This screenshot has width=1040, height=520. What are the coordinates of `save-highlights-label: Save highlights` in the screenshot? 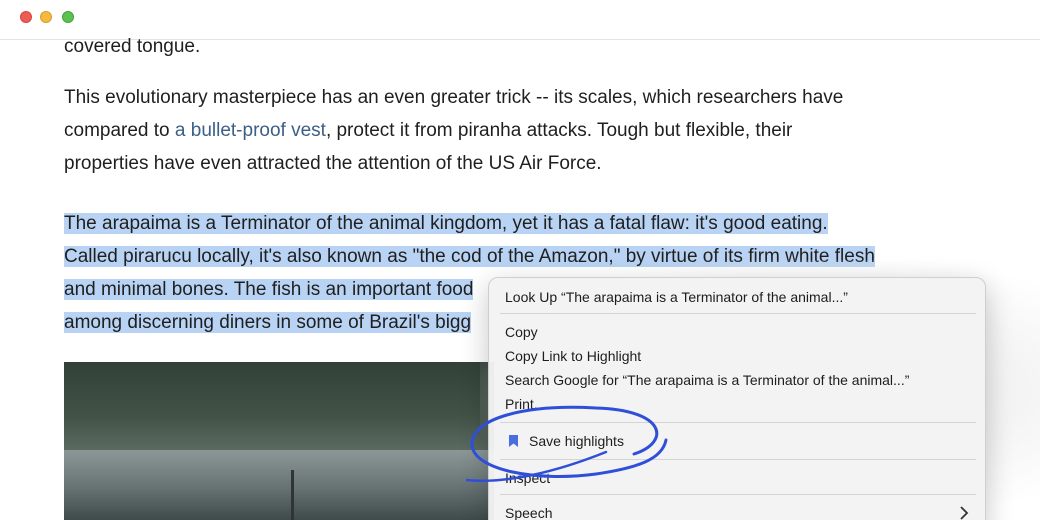 It's located at (576, 441).